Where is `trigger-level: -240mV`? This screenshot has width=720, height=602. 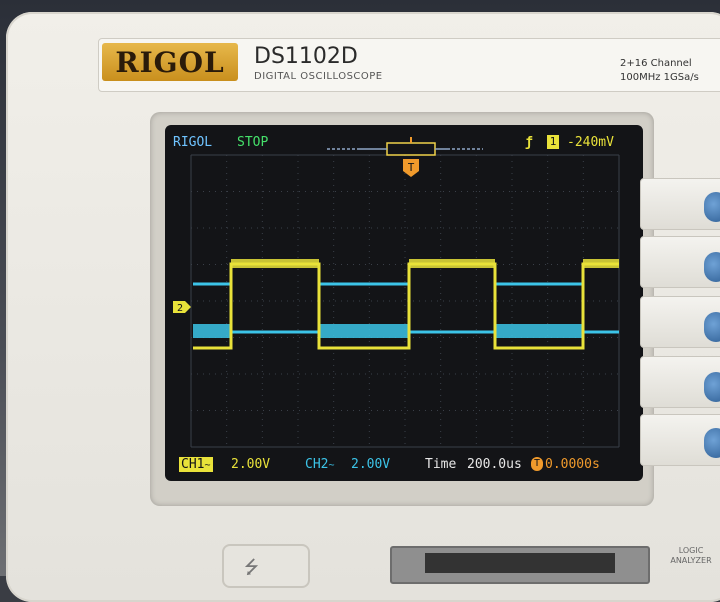 trigger-level: -240mV is located at coordinates (590, 142).